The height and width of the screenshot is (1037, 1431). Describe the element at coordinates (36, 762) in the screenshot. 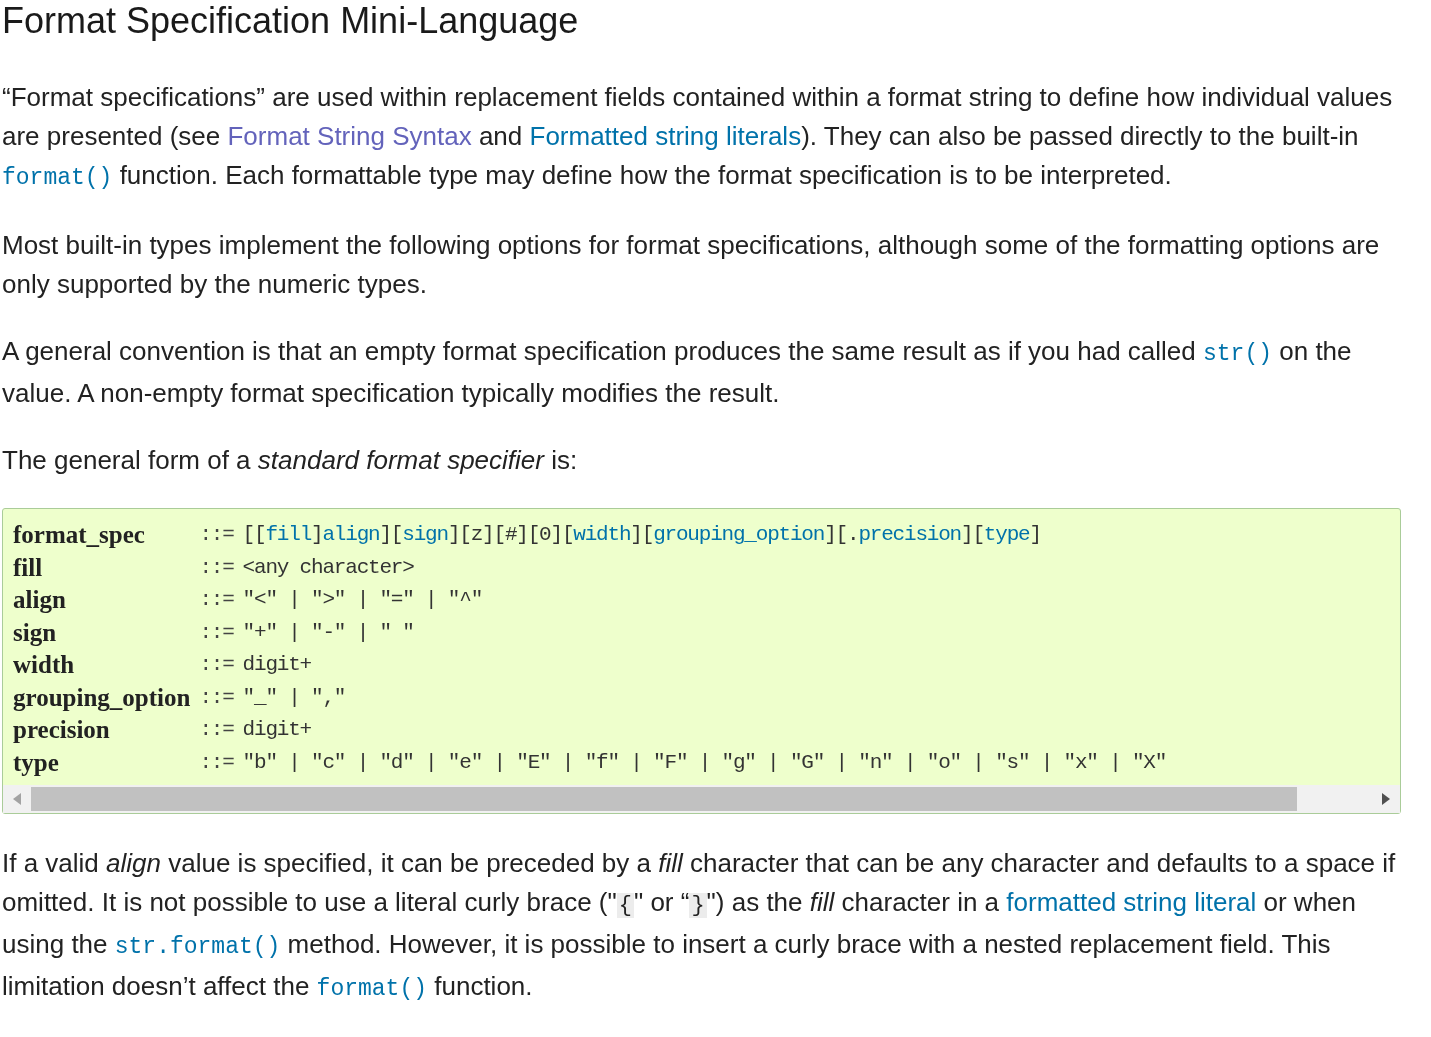

I see `grammar-term: type` at that location.